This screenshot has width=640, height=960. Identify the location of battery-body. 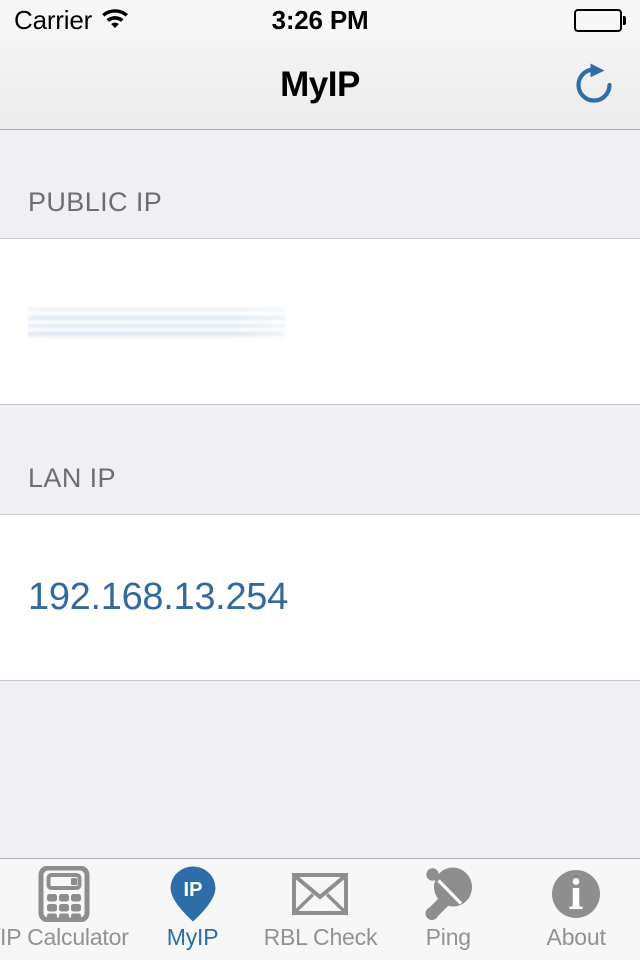
(597, 20).